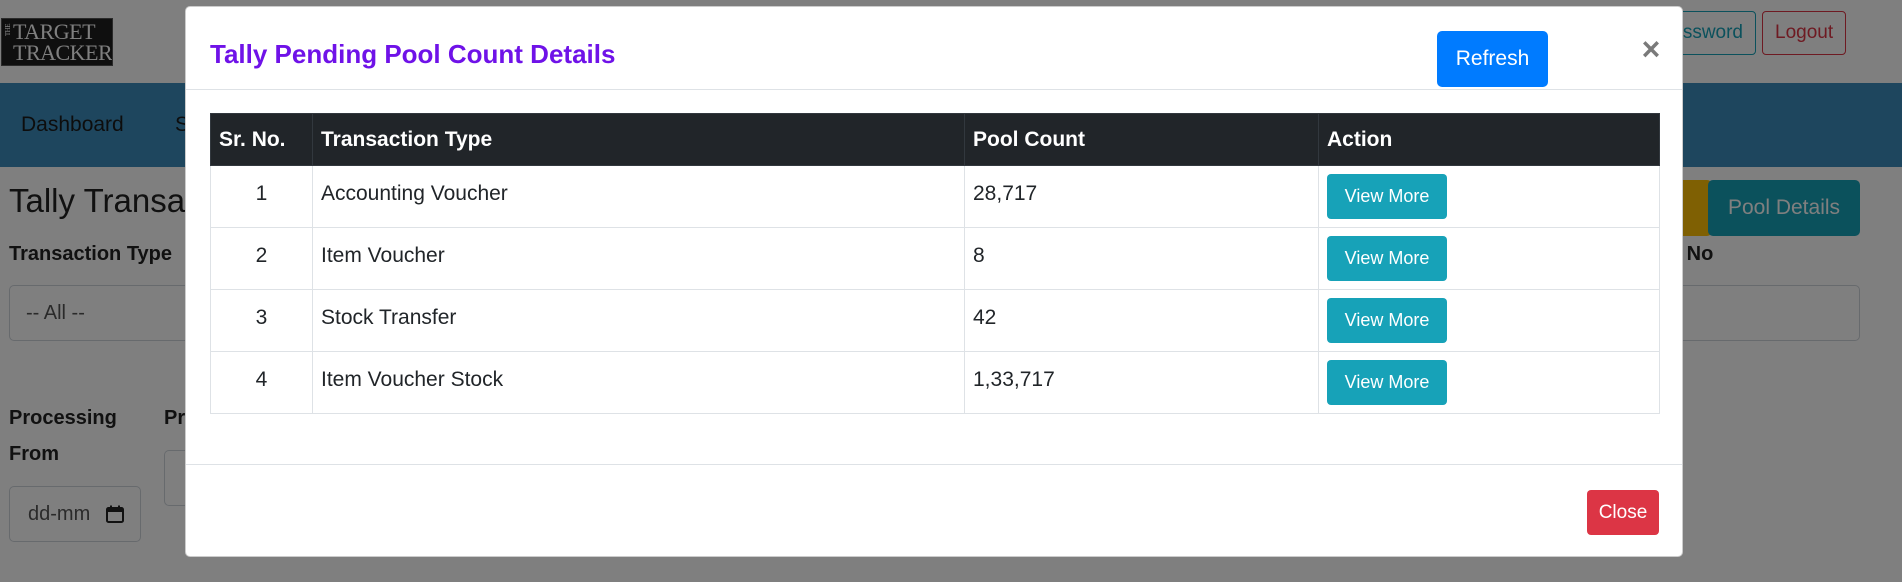 The image size is (1902, 582). I want to click on sr-no-cell: 1, so click(261, 196).